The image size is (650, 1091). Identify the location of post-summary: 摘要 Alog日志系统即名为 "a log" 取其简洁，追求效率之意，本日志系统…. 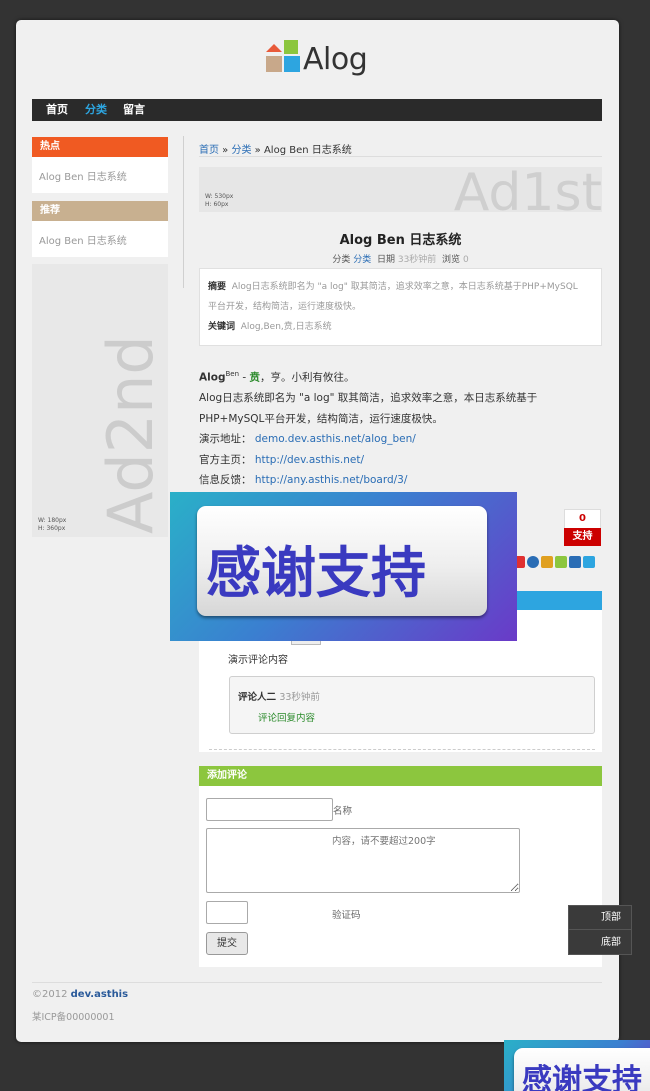
(400, 307).